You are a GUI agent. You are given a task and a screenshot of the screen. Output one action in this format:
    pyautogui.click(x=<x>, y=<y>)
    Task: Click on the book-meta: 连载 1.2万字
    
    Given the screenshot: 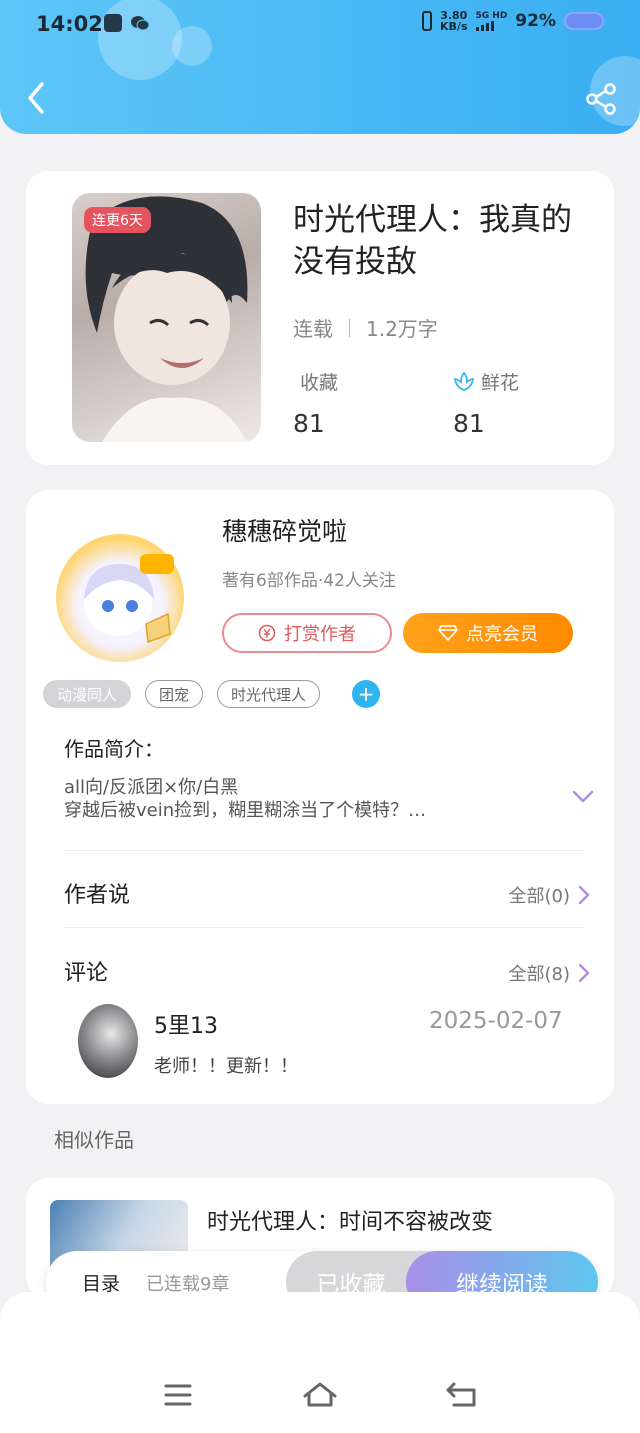 What is the action you would take?
    pyautogui.click(x=365, y=327)
    